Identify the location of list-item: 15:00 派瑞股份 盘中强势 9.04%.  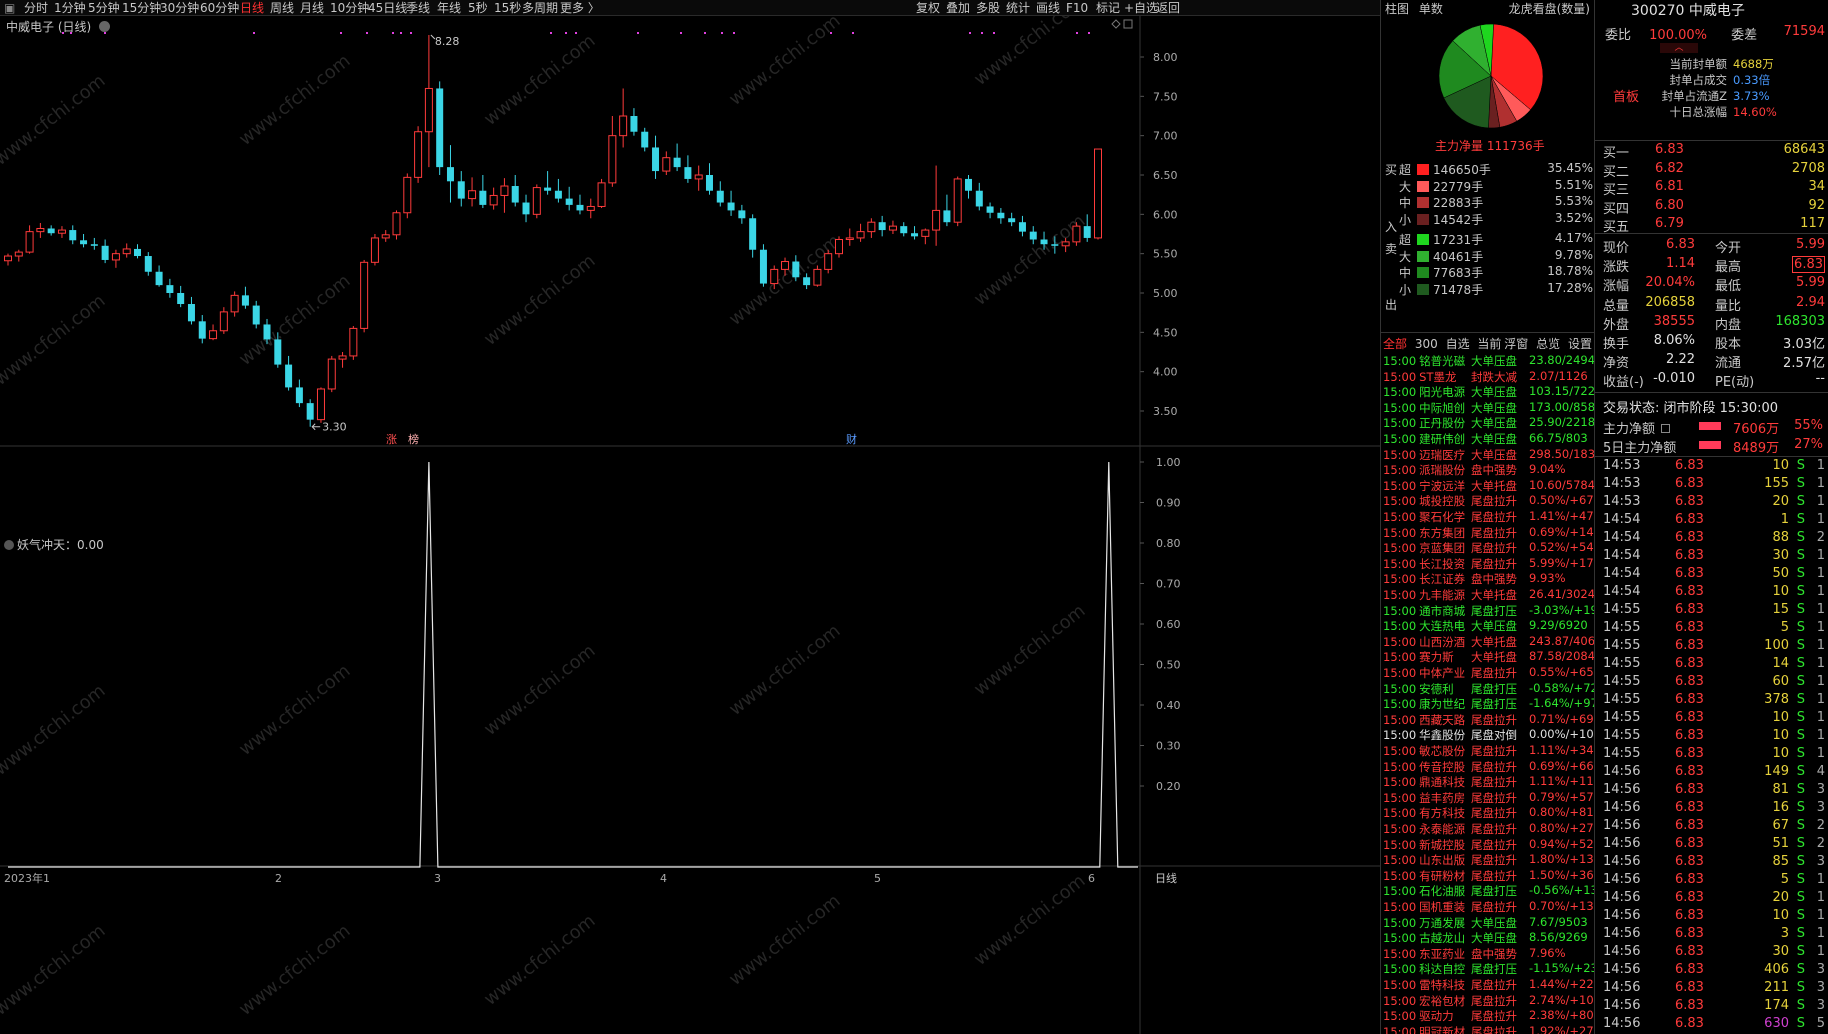
(1489, 470).